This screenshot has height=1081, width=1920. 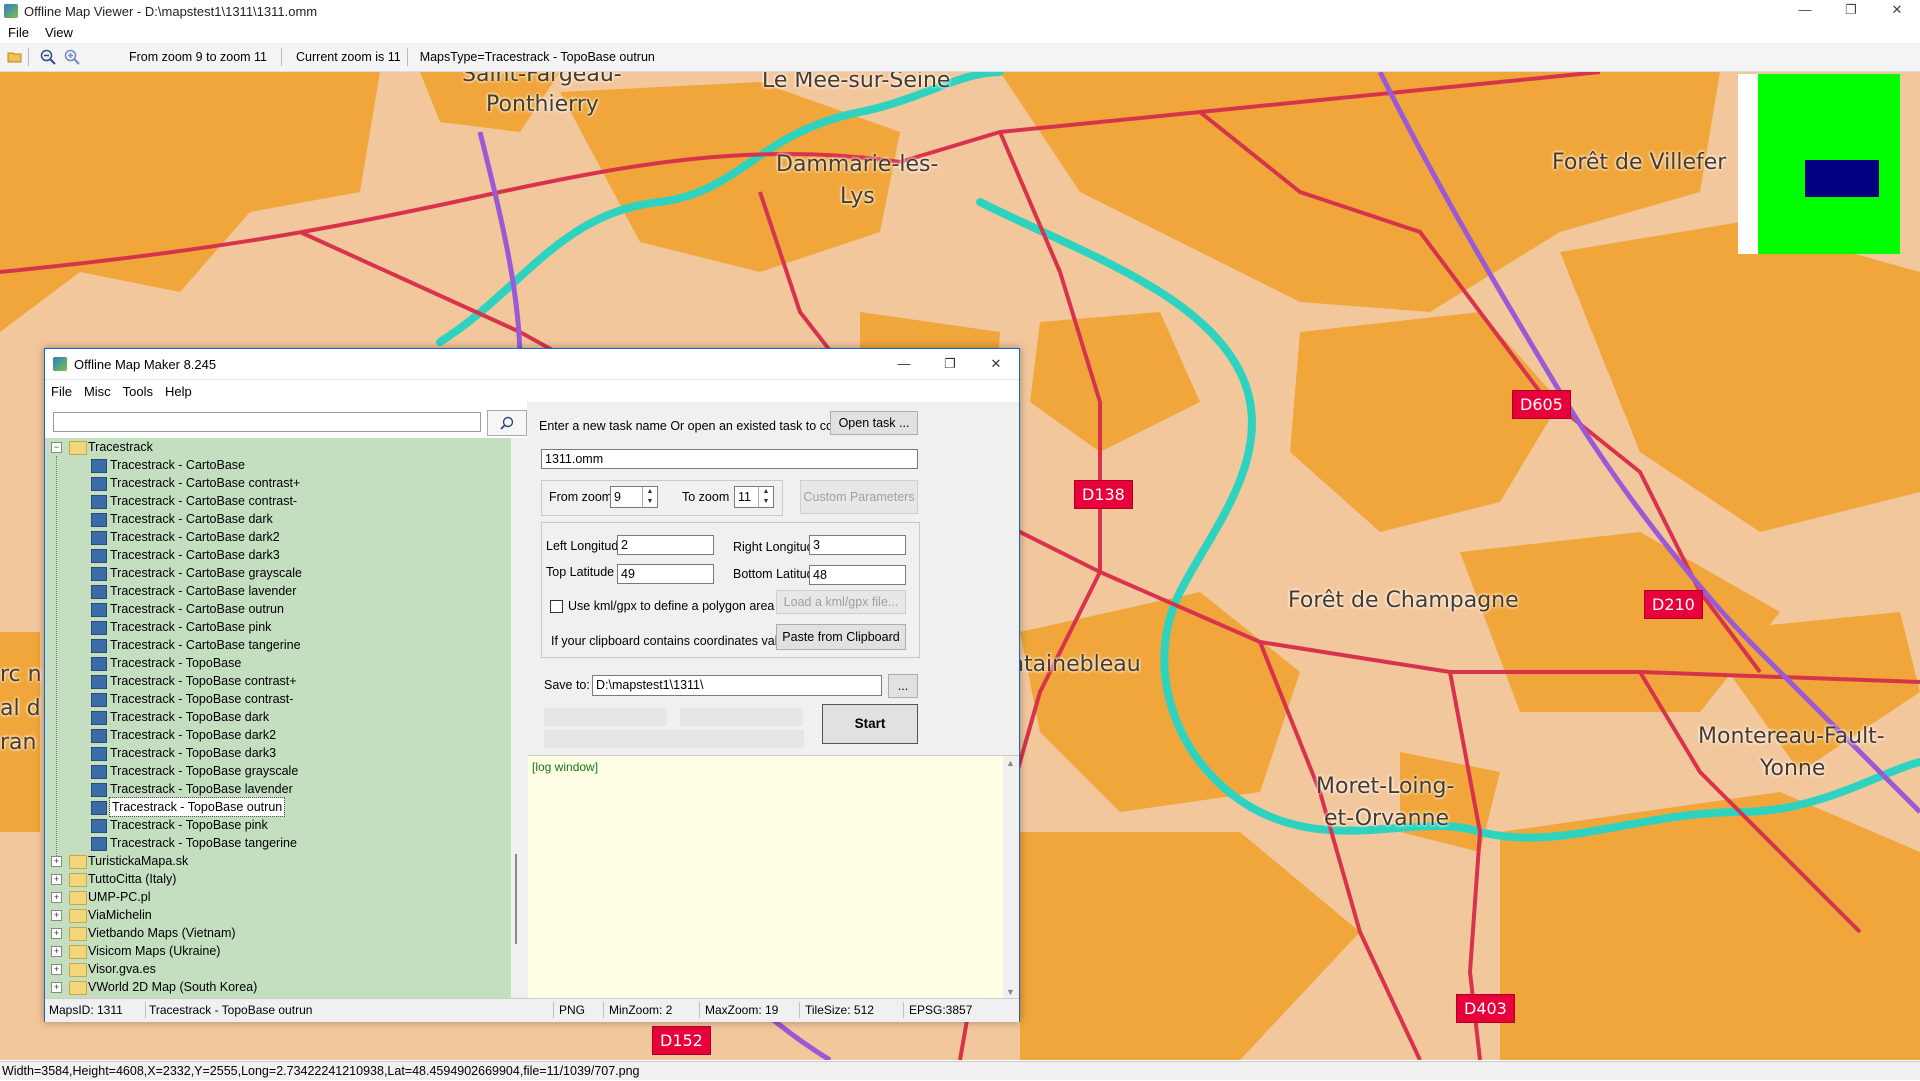 What do you see at coordinates (278, 753) in the screenshot?
I see `tree-item-map: Tracestrack - TopoBase dark3` at bounding box center [278, 753].